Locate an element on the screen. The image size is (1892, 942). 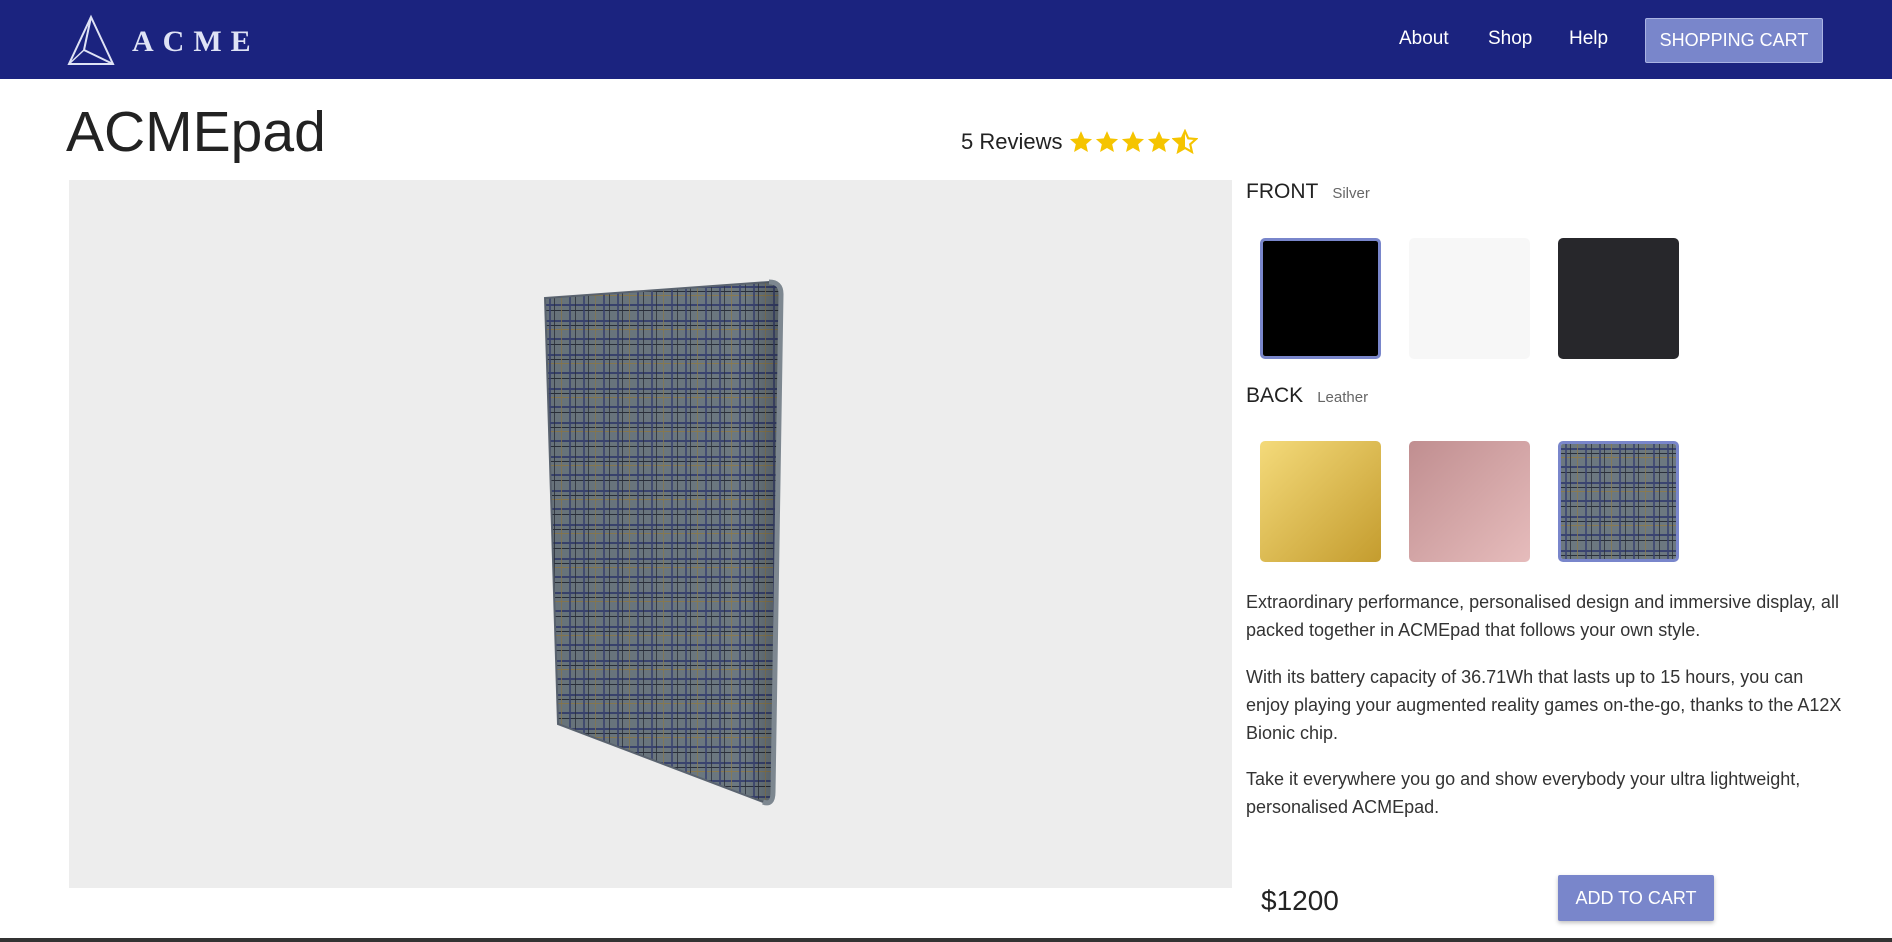
reviews-summary: 5 Reviews is located at coordinates (1080, 142).